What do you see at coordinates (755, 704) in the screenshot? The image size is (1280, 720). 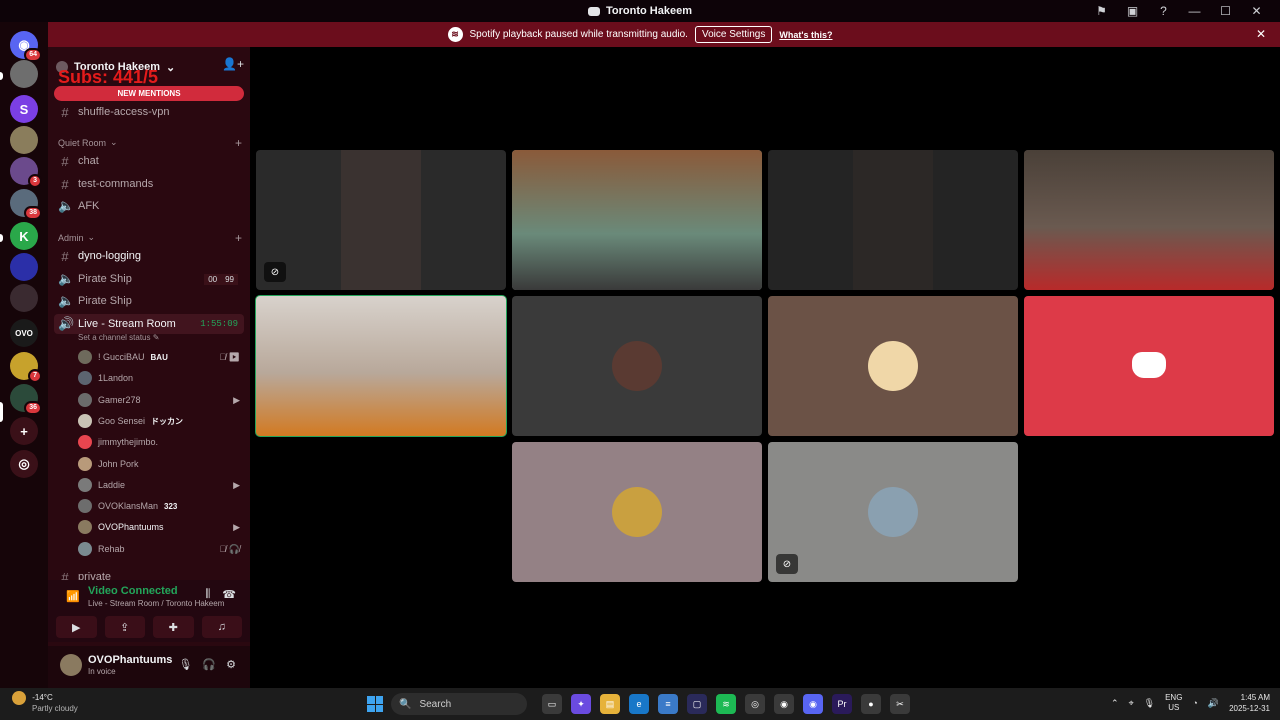 I see `app-icon: ◎` at bounding box center [755, 704].